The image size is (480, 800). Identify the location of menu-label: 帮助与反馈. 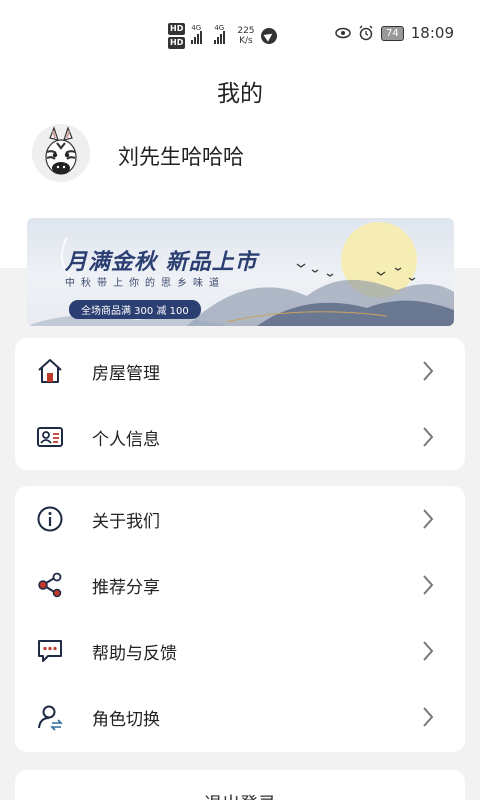
(134, 653).